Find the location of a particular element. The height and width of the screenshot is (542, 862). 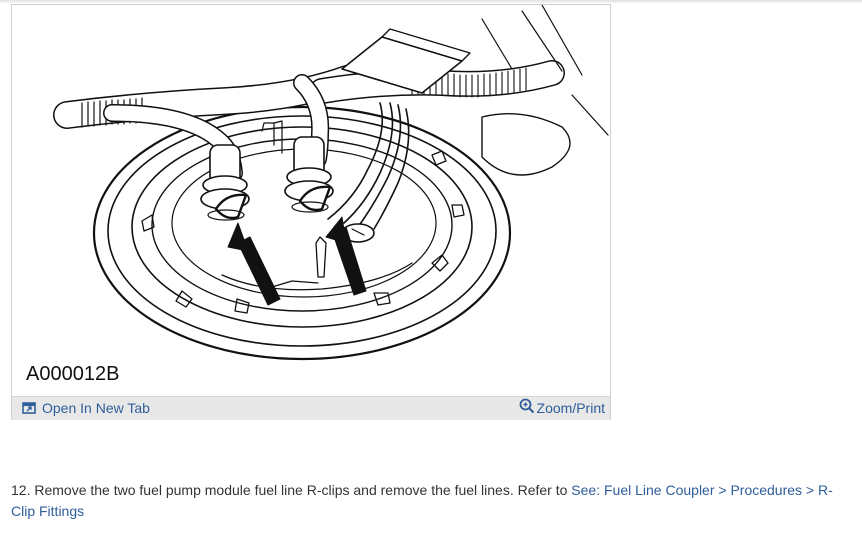

zoom-magnifier-icon is located at coordinates (526, 406).